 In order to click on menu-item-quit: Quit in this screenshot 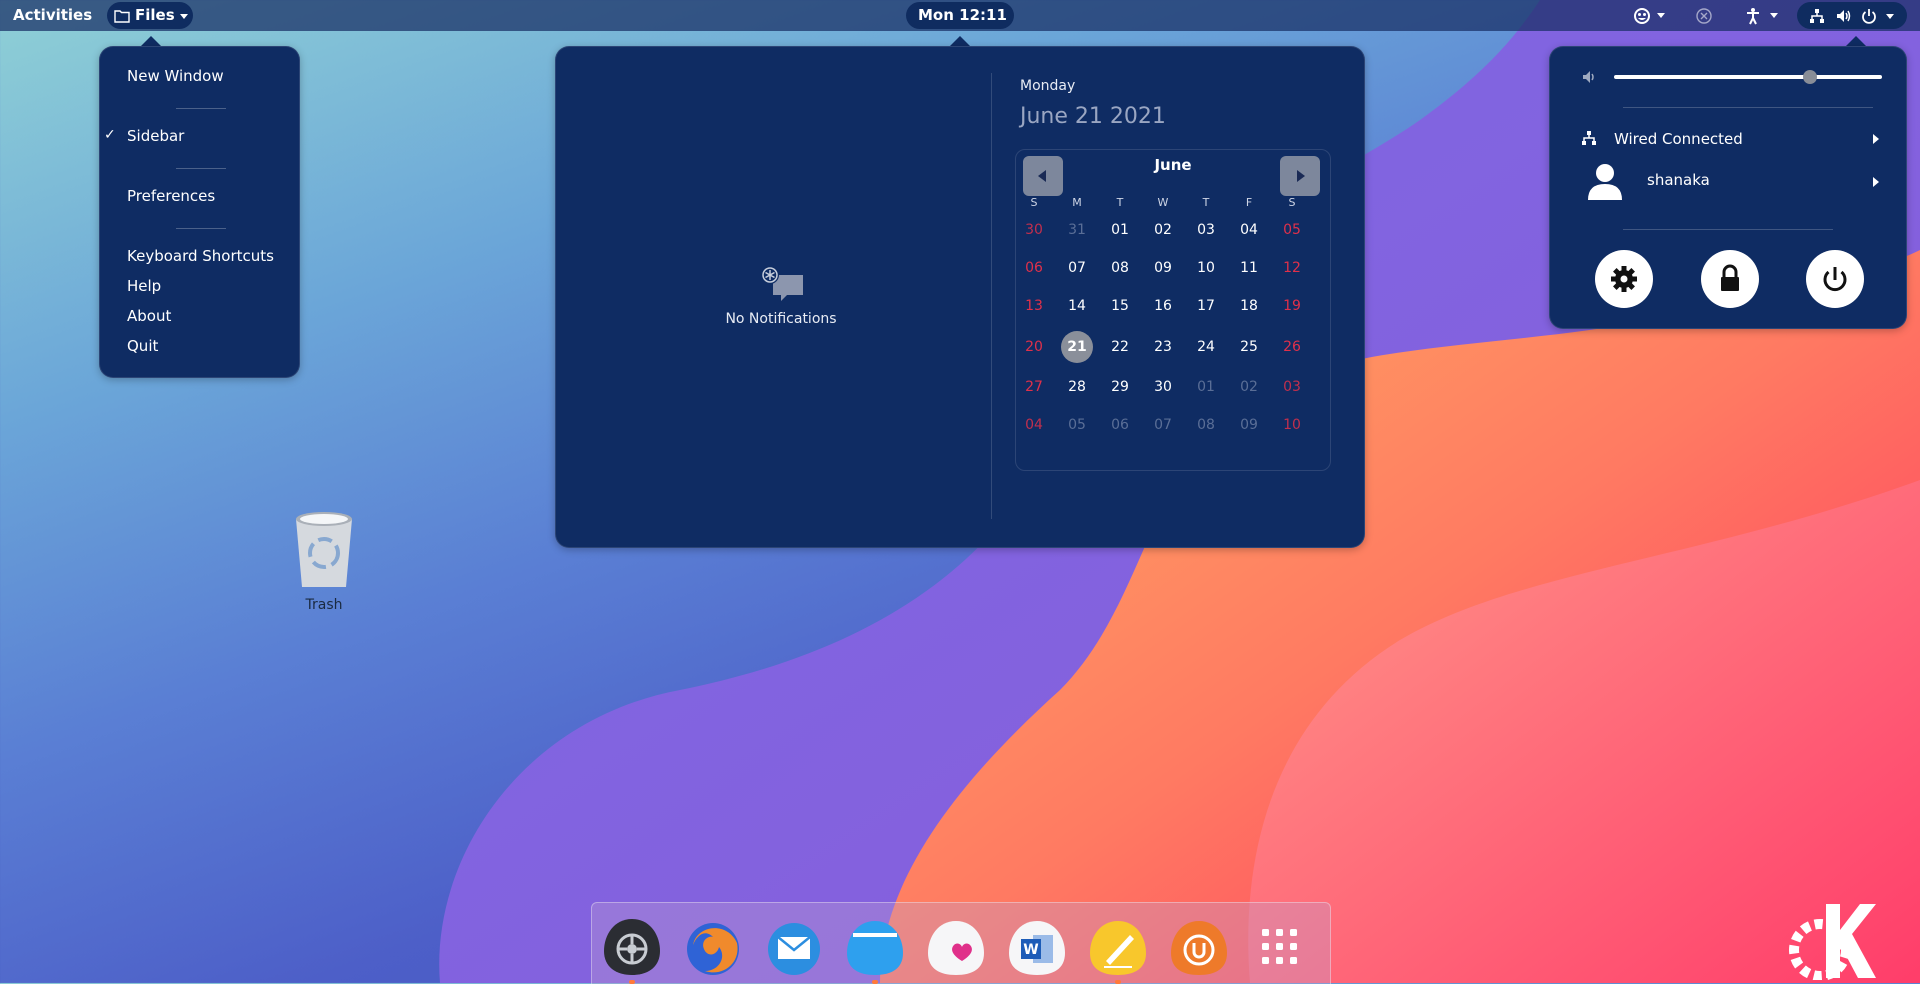, I will do `click(142, 346)`.